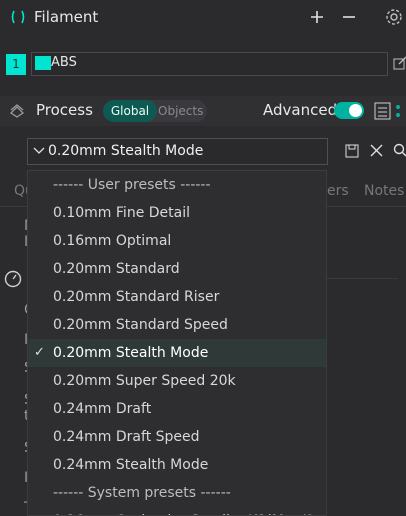 This screenshot has height=516, width=406. I want to click on search-icon, so click(399, 150).